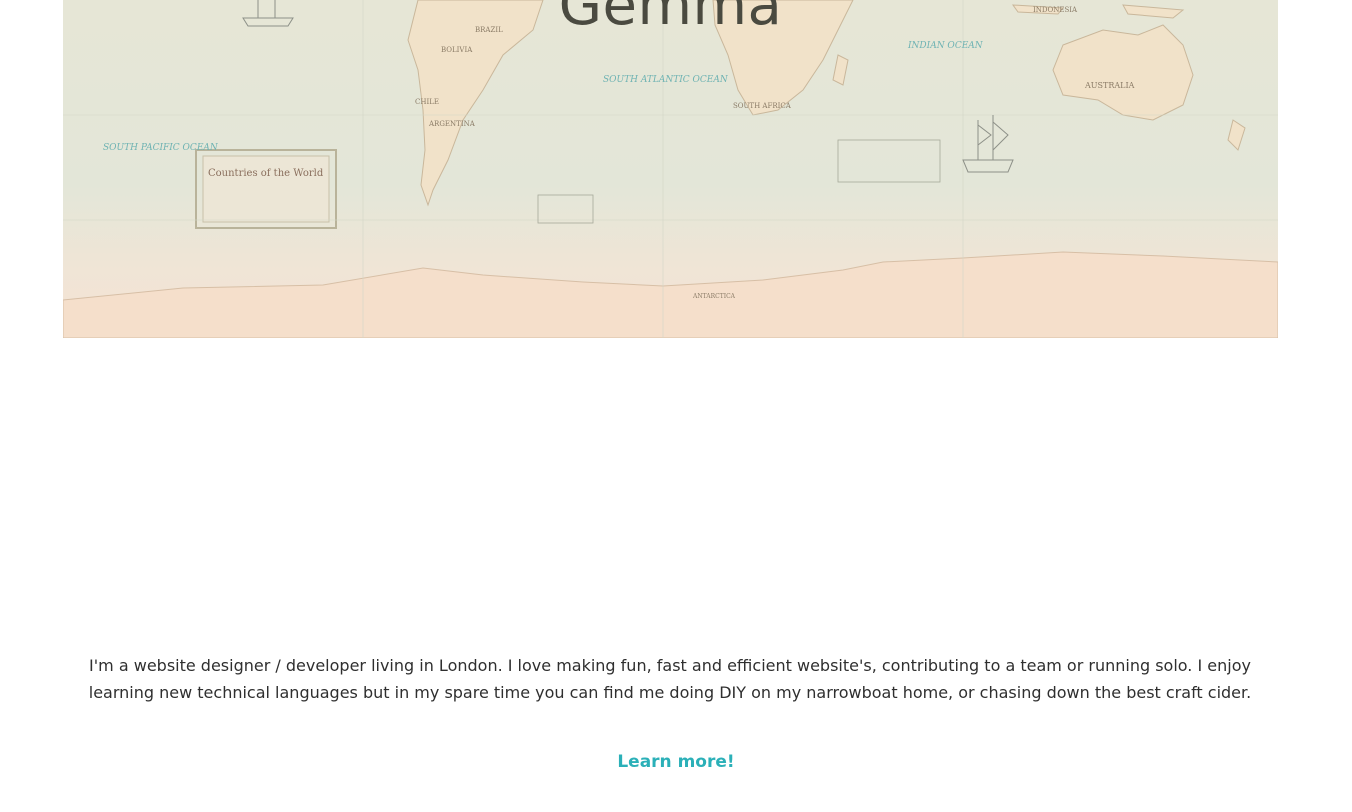 The image size is (1352, 812). What do you see at coordinates (670, 19) in the screenshot?
I see `hero-title: Gemma` at bounding box center [670, 19].